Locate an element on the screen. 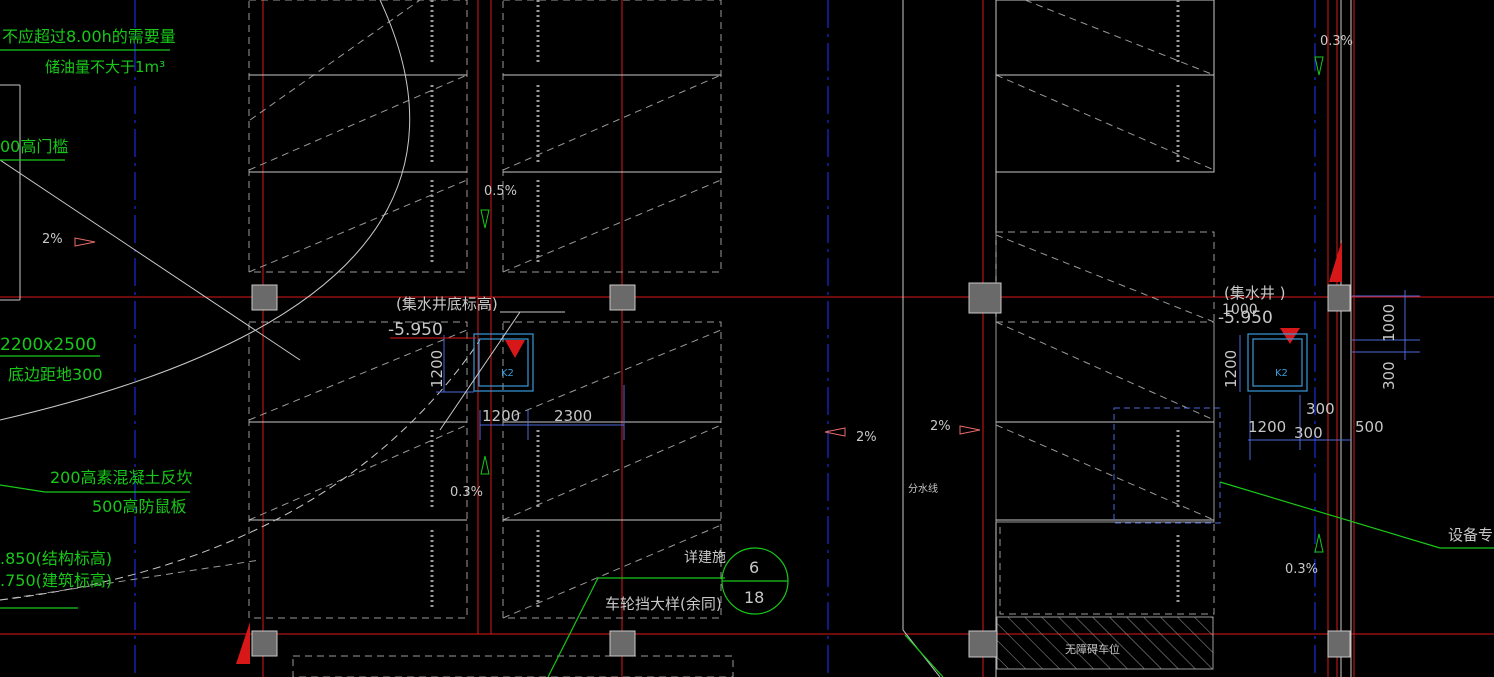 This screenshot has width=1494, height=677. sump-left-title: (集水井底标高) is located at coordinates (447, 304).